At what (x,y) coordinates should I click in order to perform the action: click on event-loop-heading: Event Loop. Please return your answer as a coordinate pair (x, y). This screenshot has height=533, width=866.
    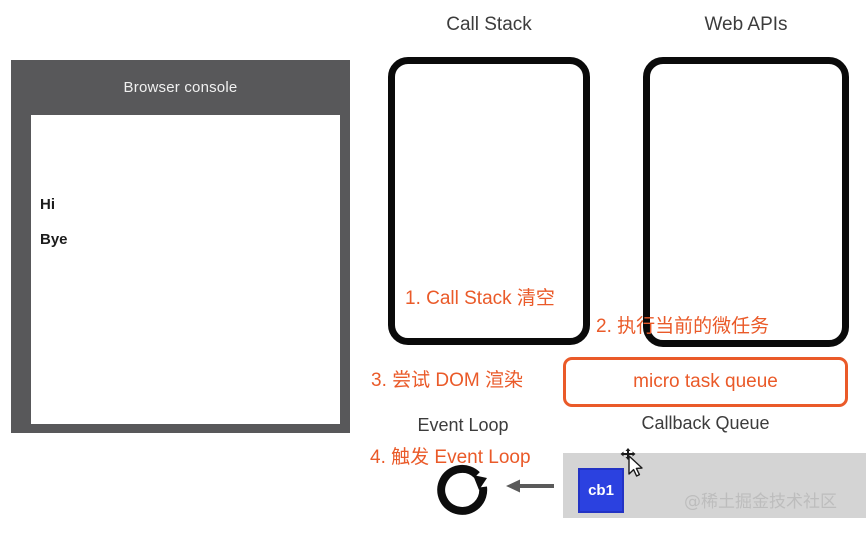
    Looking at the image, I should click on (463, 425).